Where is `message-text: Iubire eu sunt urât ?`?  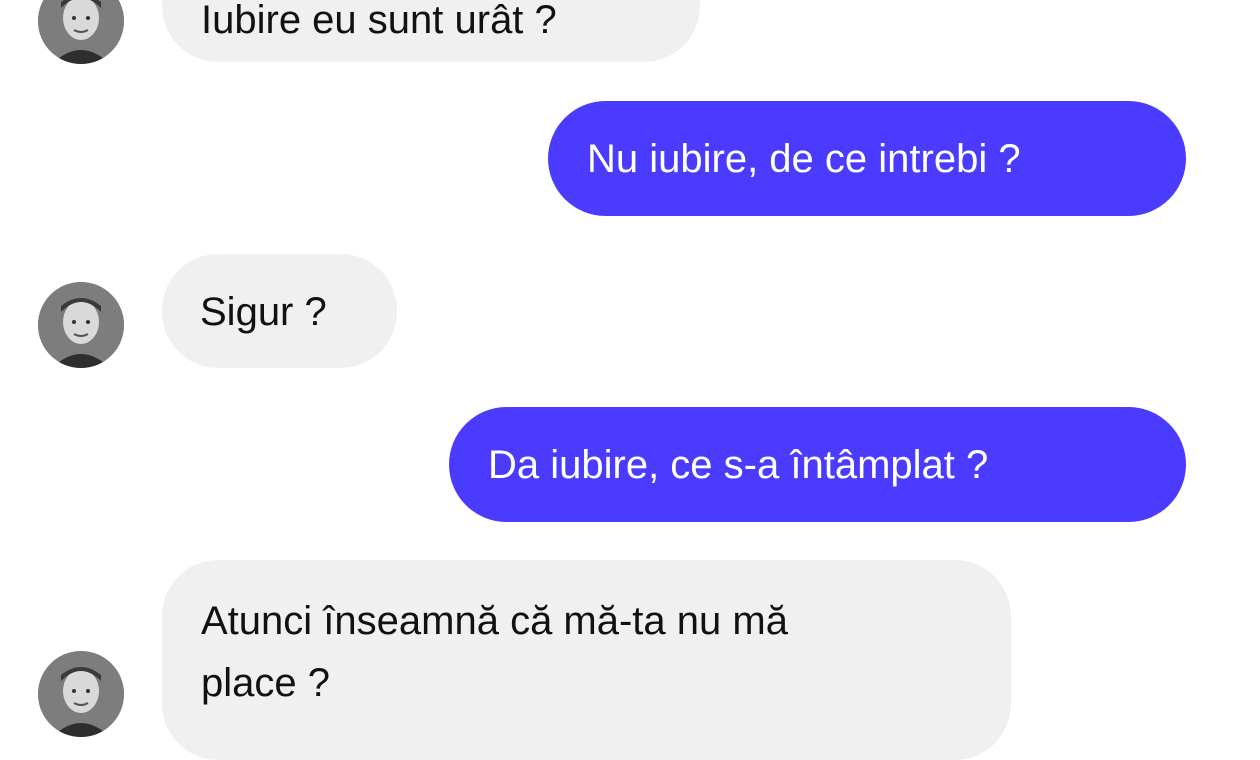
message-text: Iubire eu sunt urât ? is located at coordinates (379, 21).